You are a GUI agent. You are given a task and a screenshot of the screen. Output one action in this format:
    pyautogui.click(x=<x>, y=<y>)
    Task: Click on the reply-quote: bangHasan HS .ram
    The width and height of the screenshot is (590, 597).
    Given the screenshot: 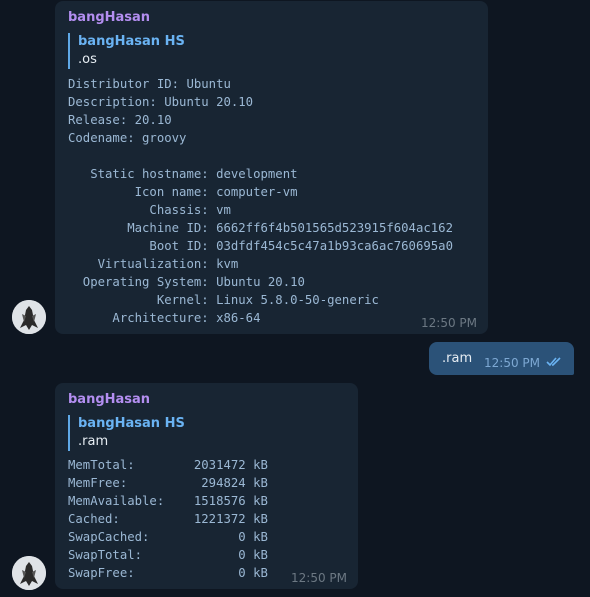 What is the action you would take?
    pyautogui.click(x=126, y=433)
    